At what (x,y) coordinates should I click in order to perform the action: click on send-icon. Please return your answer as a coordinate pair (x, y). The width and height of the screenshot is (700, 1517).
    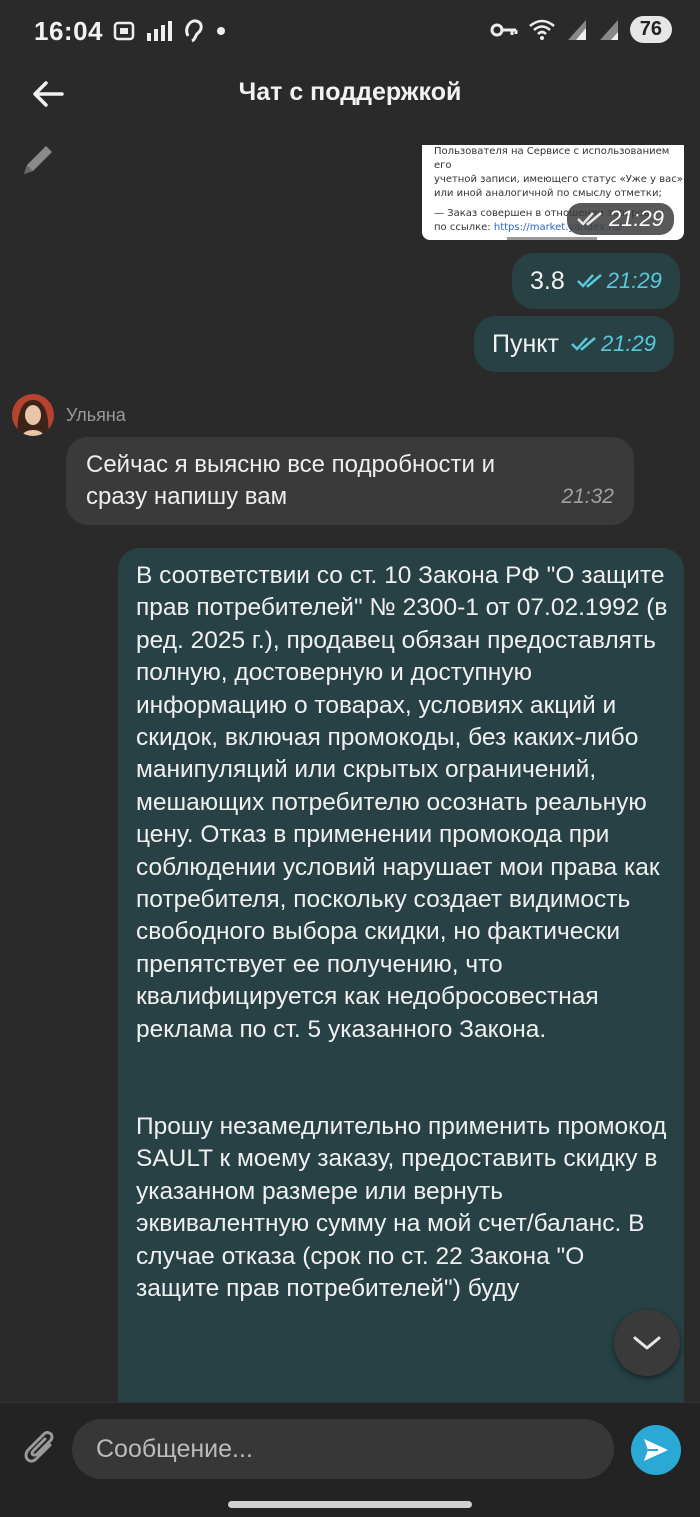
    Looking at the image, I should click on (656, 1450).